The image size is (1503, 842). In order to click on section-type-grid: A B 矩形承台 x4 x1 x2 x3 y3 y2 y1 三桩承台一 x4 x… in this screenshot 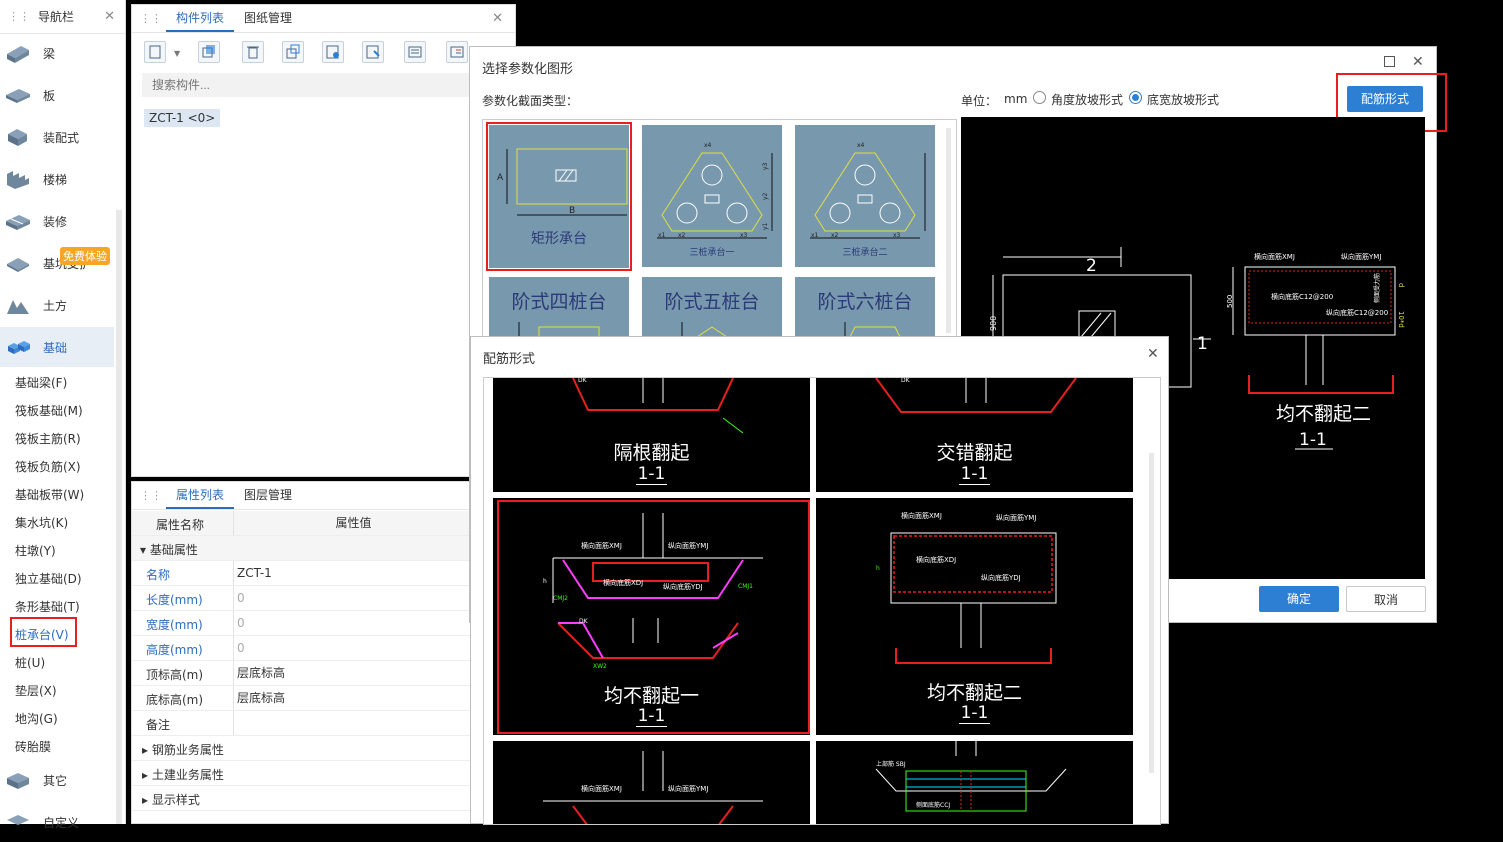, I will do `click(719, 229)`.